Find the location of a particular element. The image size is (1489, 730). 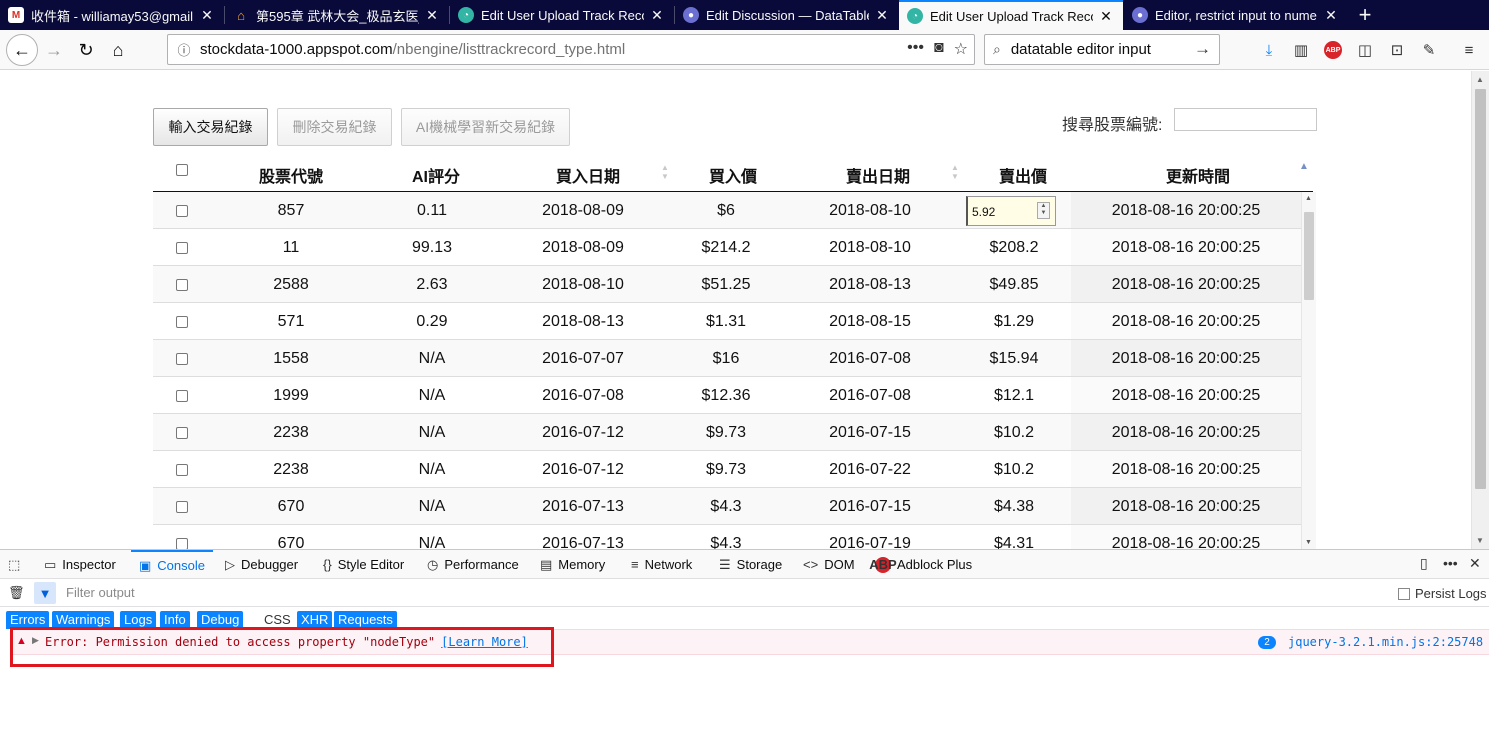

cell-buy-date: 2018-08-13 is located at coordinates (583, 322).